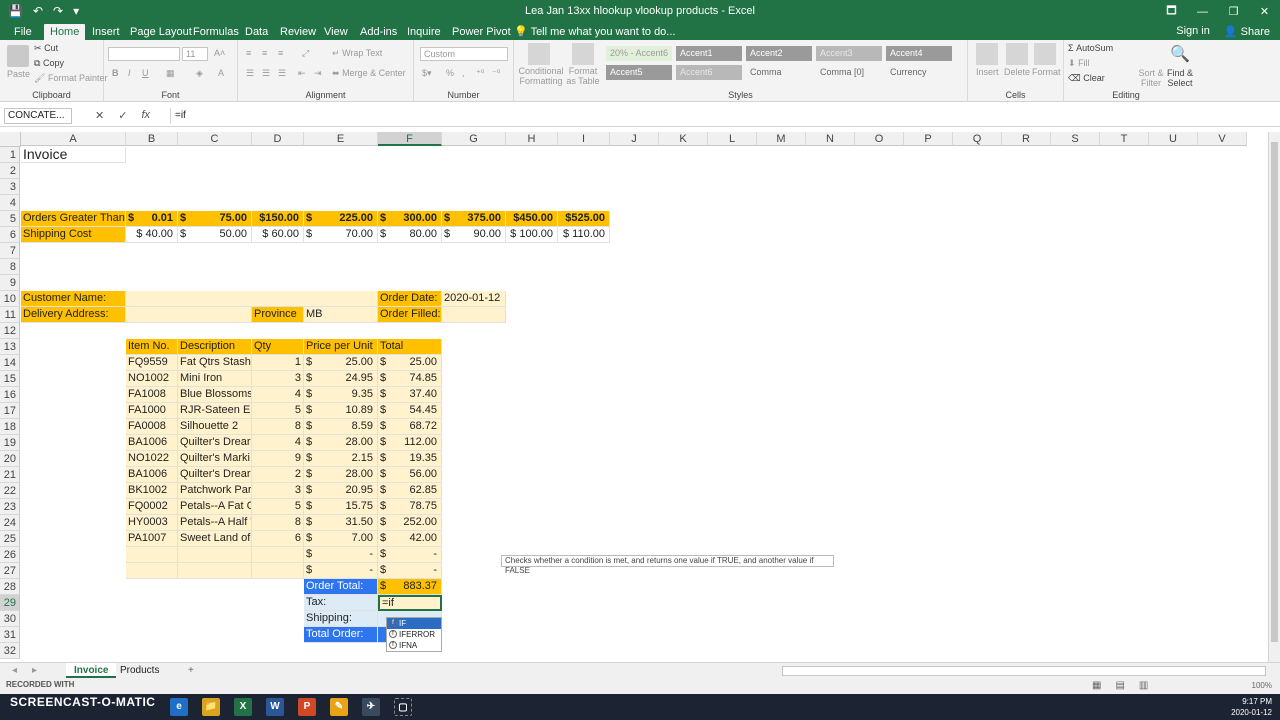 This screenshot has width=1280, height=720. Describe the element at coordinates (144, 54) in the screenshot. I see `font-name-box` at that location.